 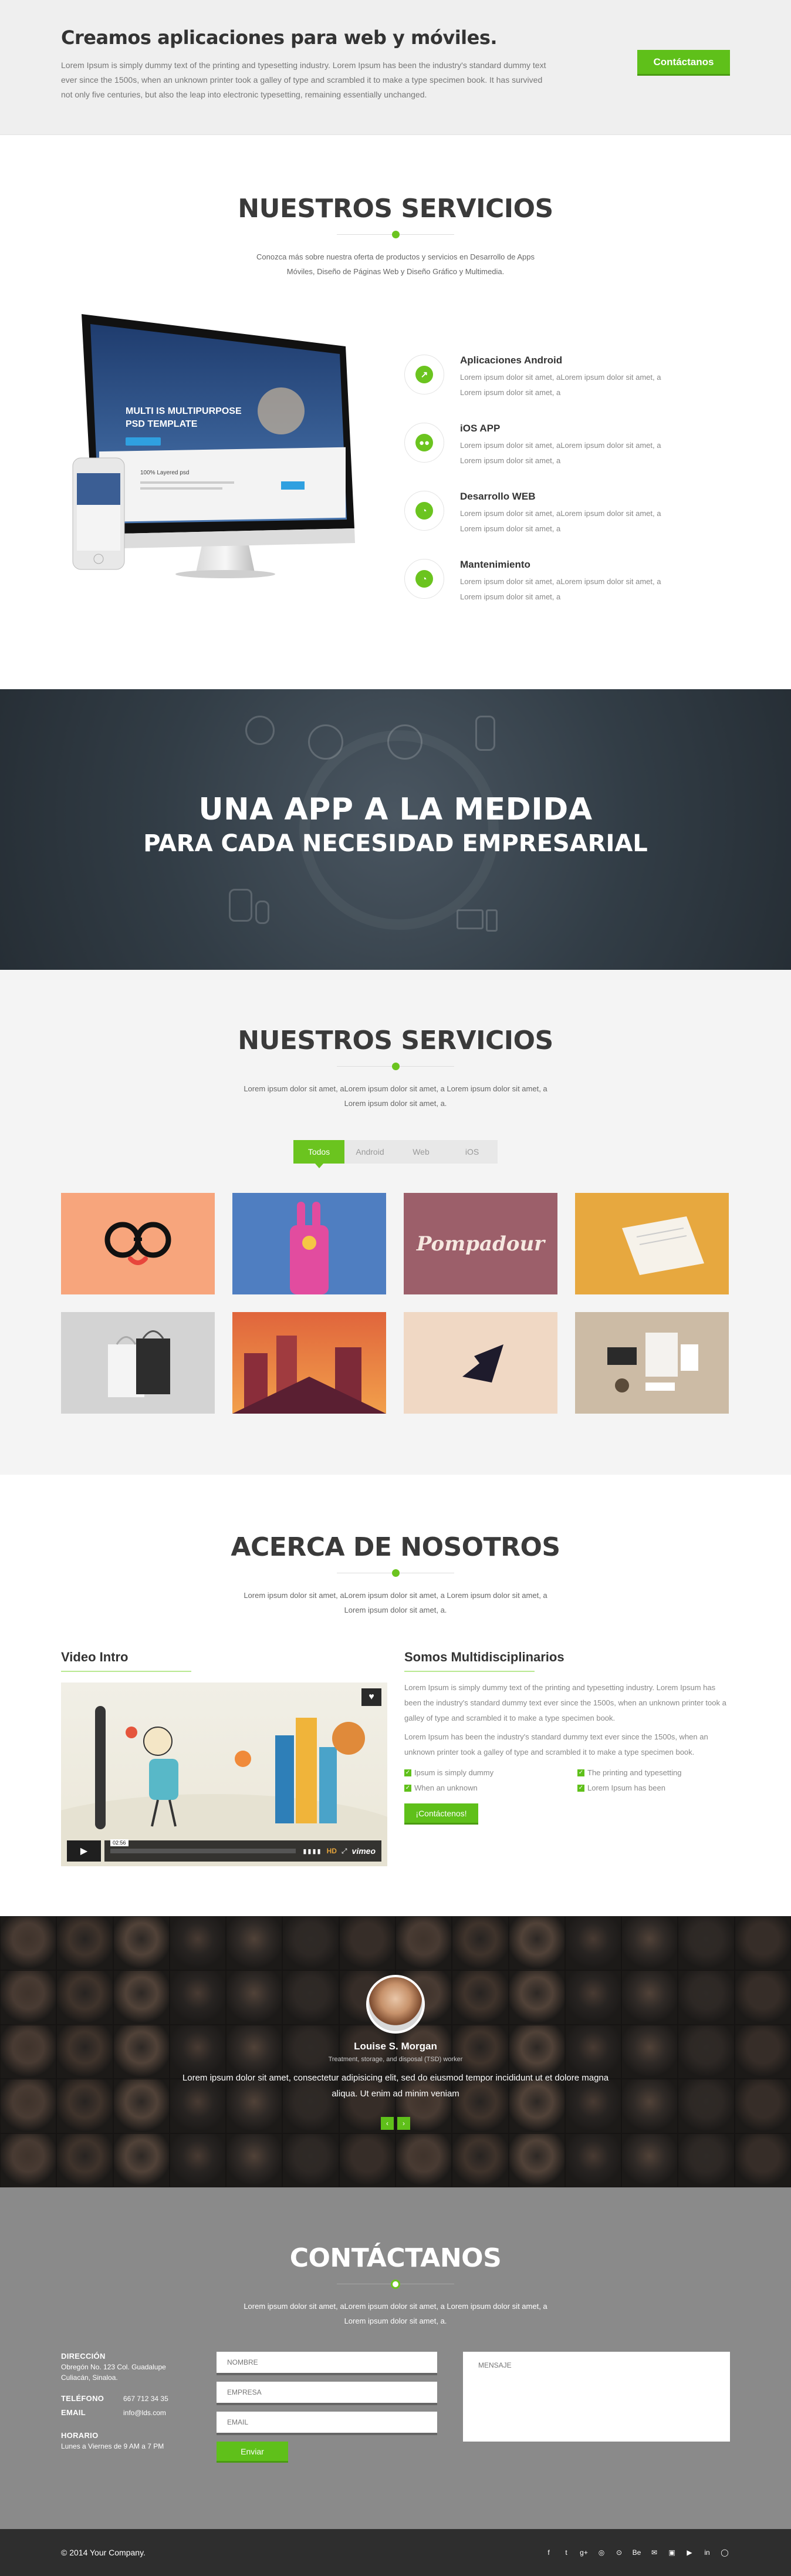 What do you see at coordinates (309, 1248) in the screenshot?
I see `rabbit-image` at bounding box center [309, 1248].